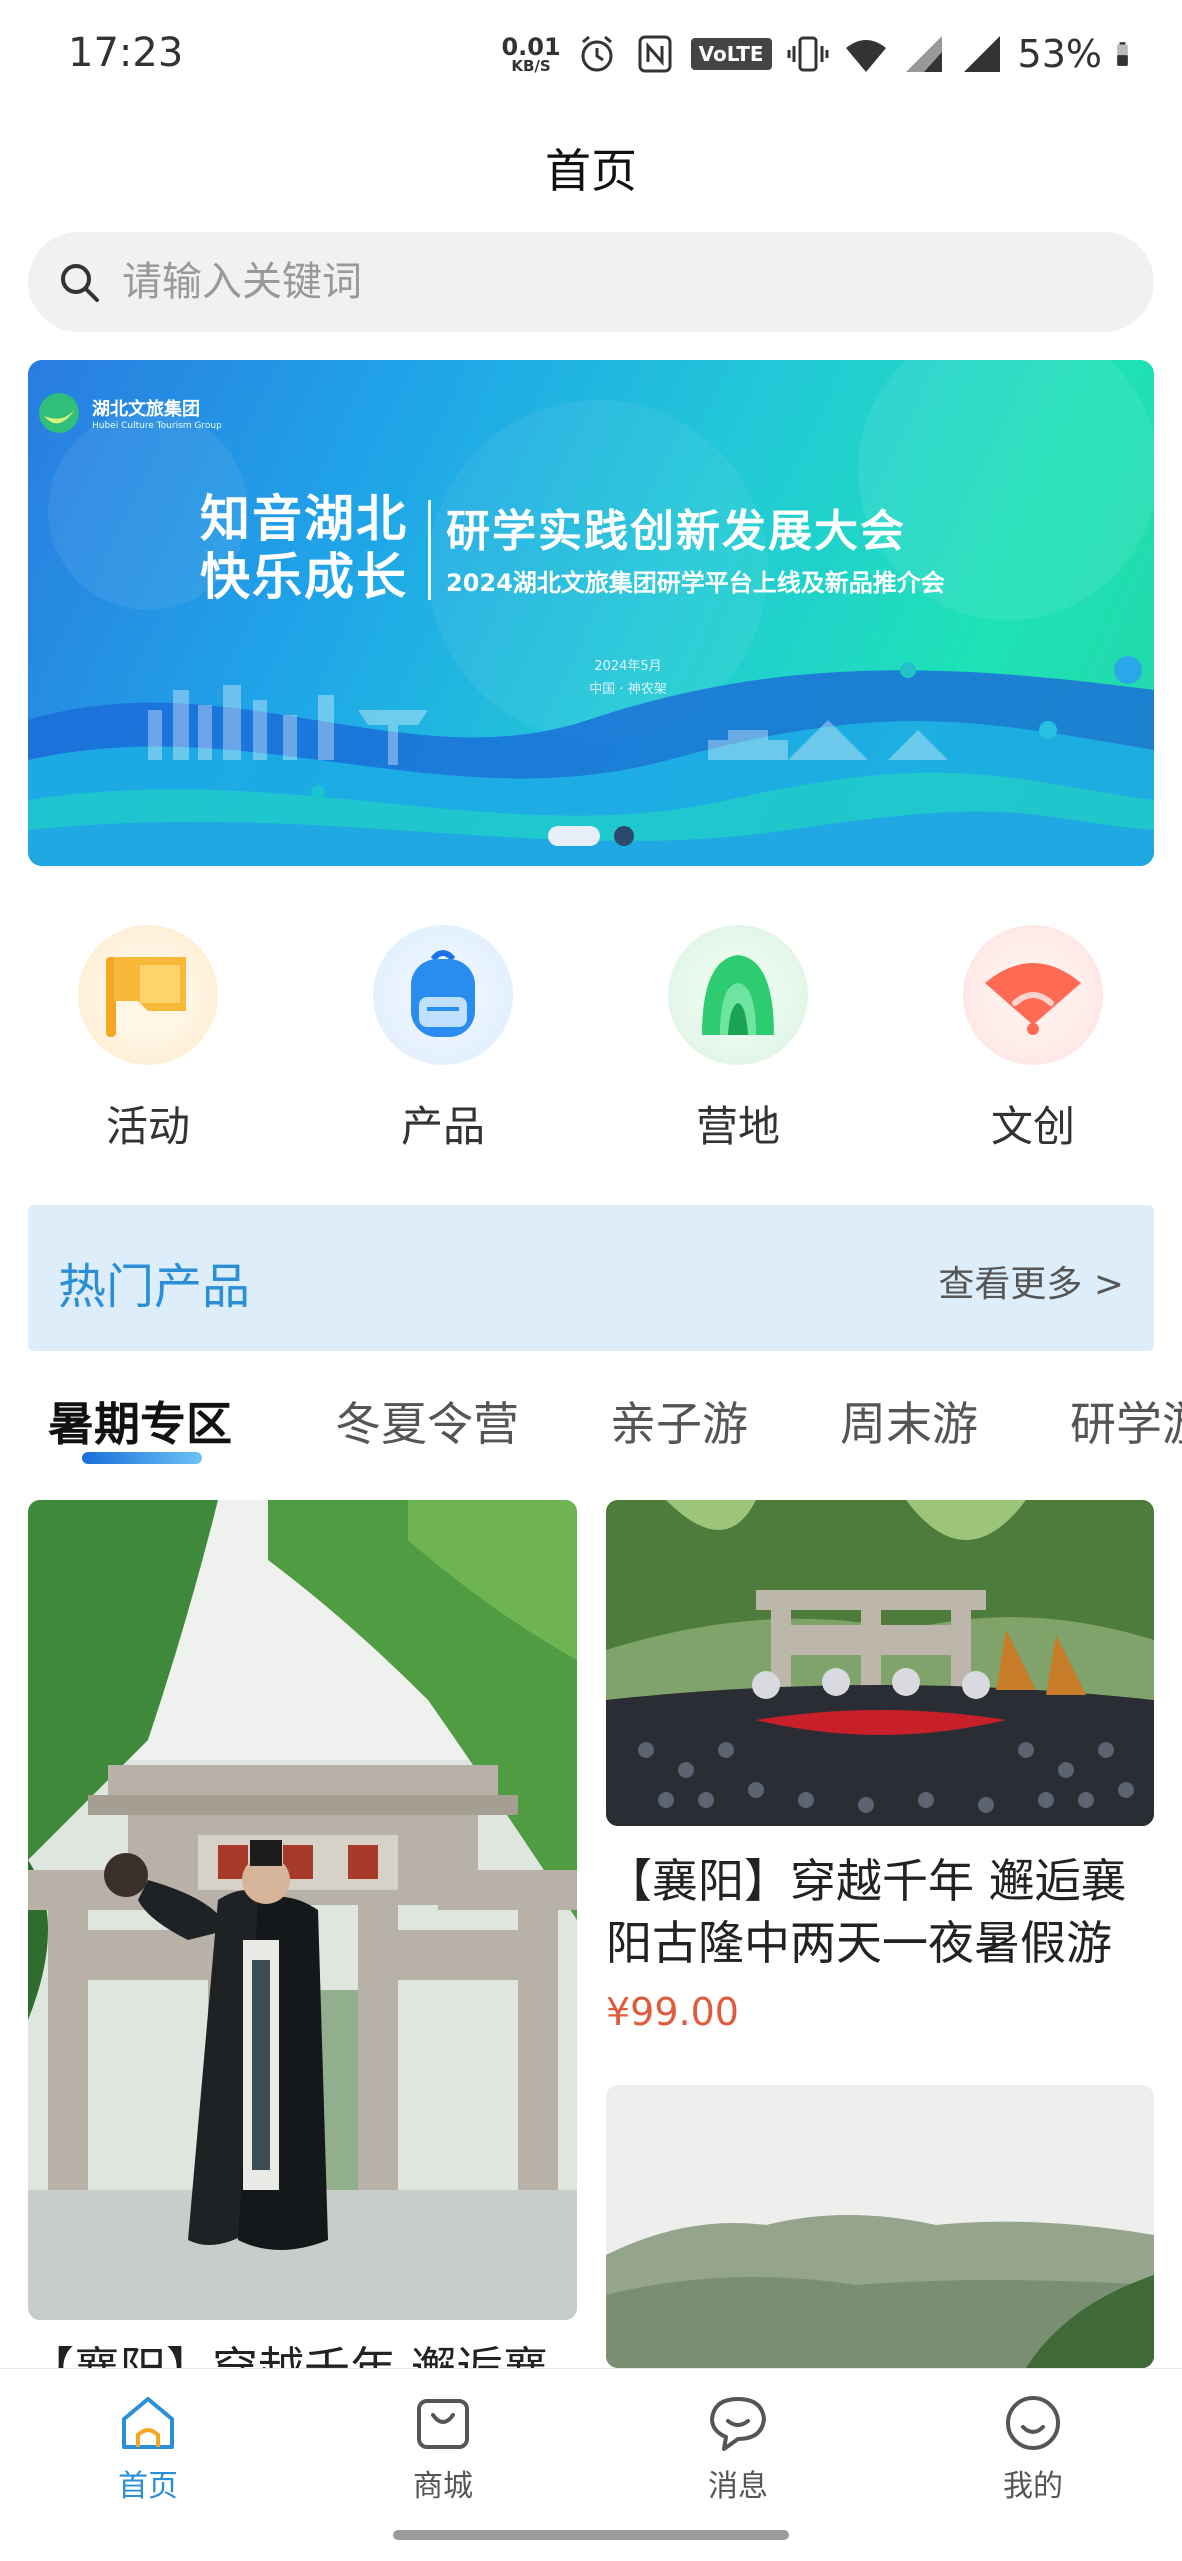  I want to click on wifi-icon, so click(865, 56).